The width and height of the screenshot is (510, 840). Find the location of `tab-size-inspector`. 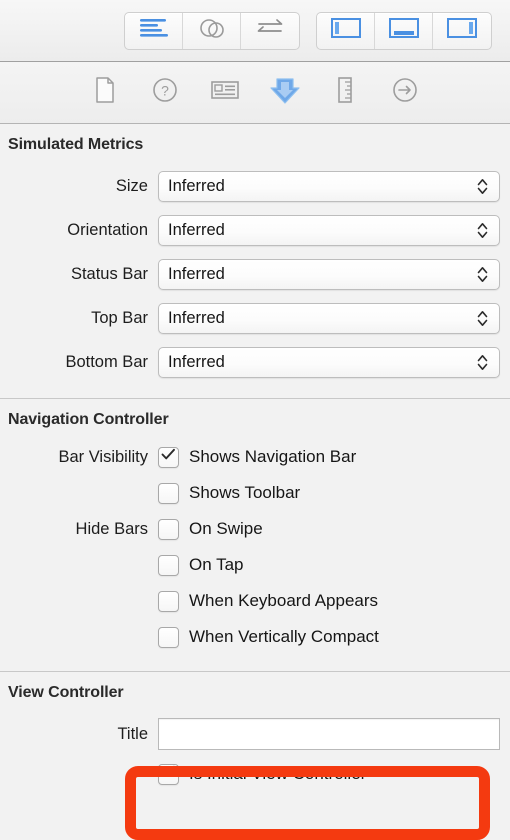

tab-size-inspector is located at coordinates (345, 93).